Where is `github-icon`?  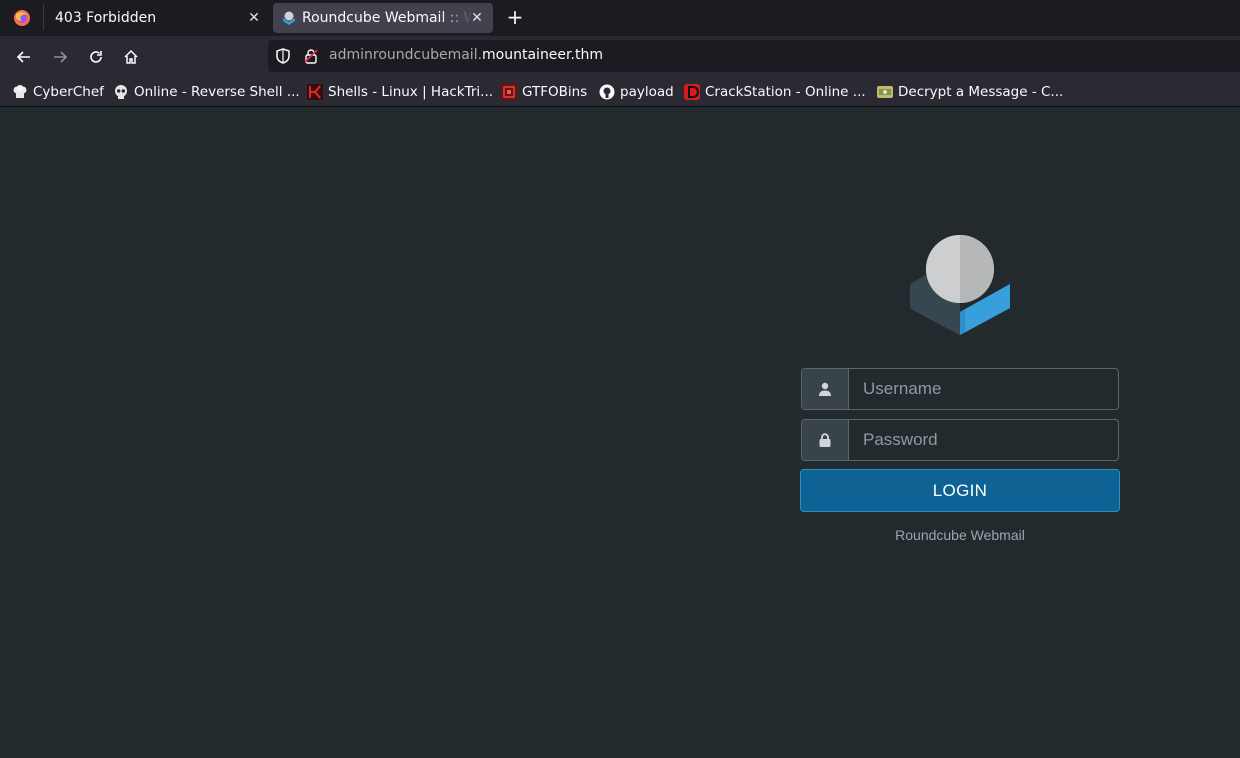 github-icon is located at coordinates (607, 92).